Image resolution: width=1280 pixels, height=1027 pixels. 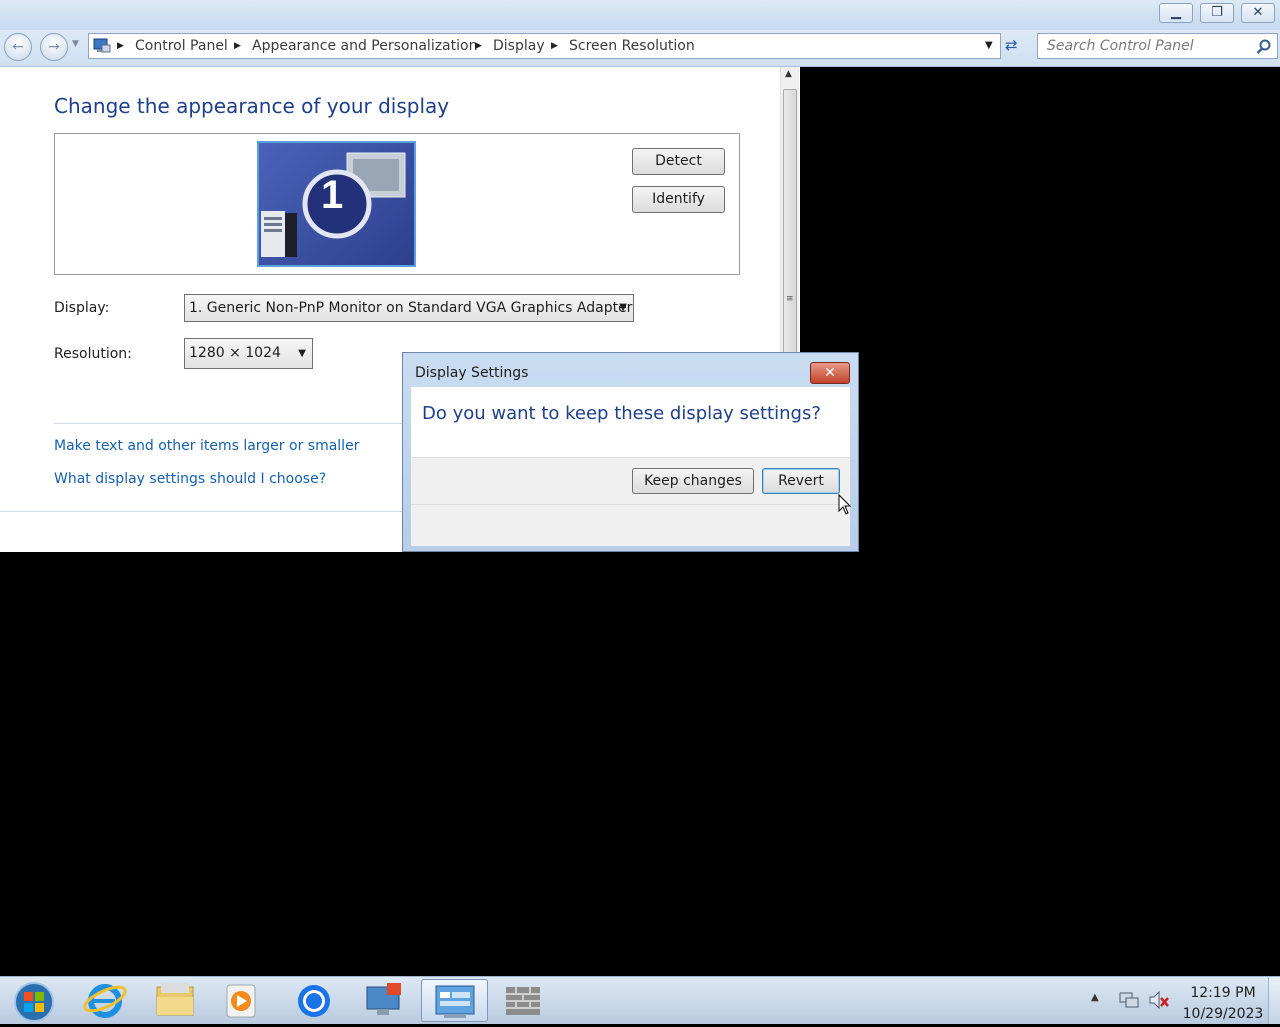 What do you see at coordinates (632, 46) in the screenshot?
I see `breadcrumb-screen-resolution: Screen Resolution` at bounding box center [632, 46].